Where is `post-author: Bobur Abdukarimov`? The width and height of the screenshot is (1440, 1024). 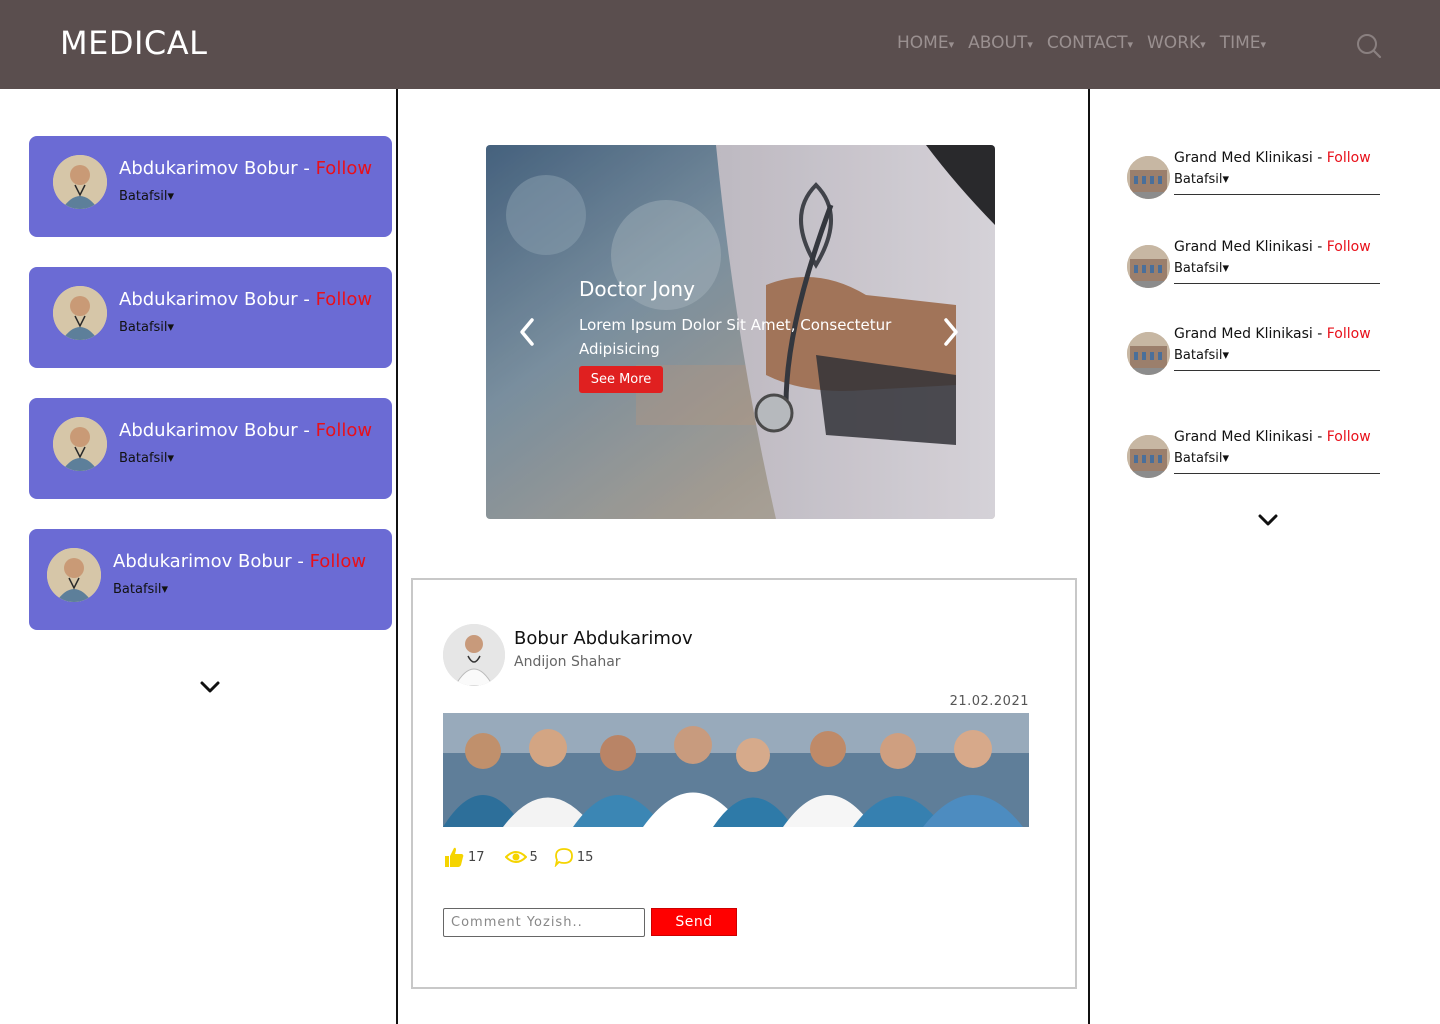
post-author: Bobur Abdukarimov is located at coordinates (603, 638).